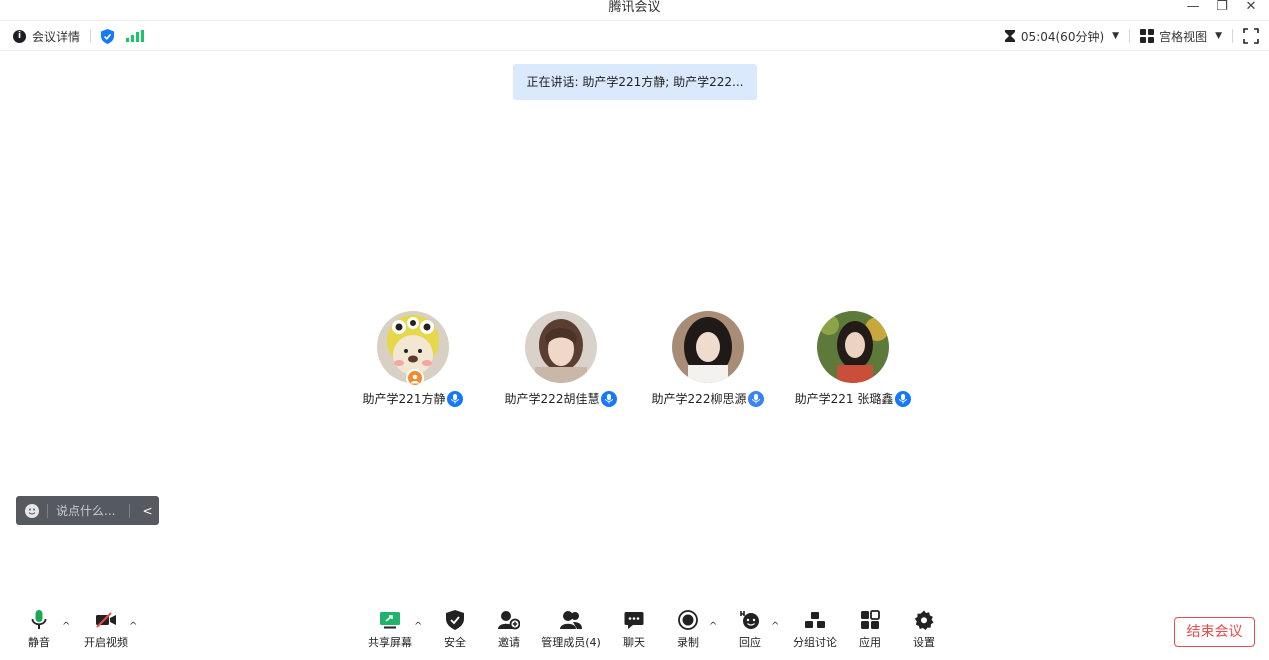  Describe the element at coordinates (39, 620) in the screenshot. I see `microphone-icon` at that location.